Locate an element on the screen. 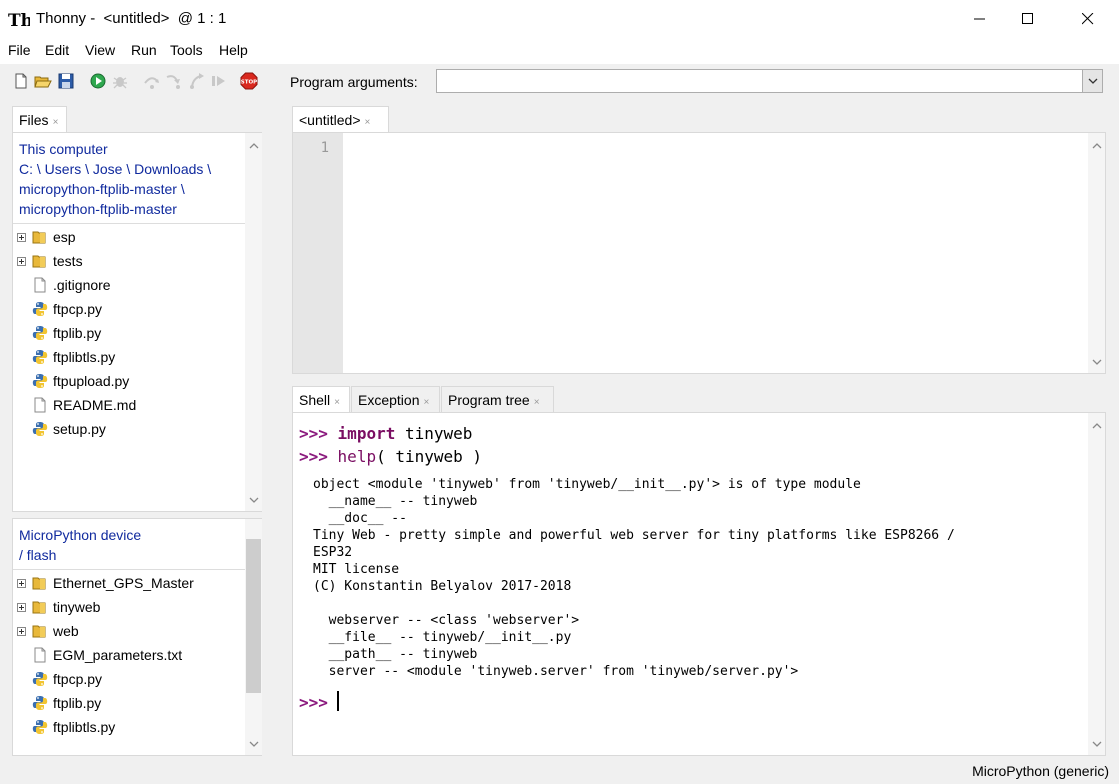 The width and height of the screenshot is (1119, 784). computer-path-line-1: C: \ Users \ Jose \ Downloads \ is located at coordinates (115, 169).